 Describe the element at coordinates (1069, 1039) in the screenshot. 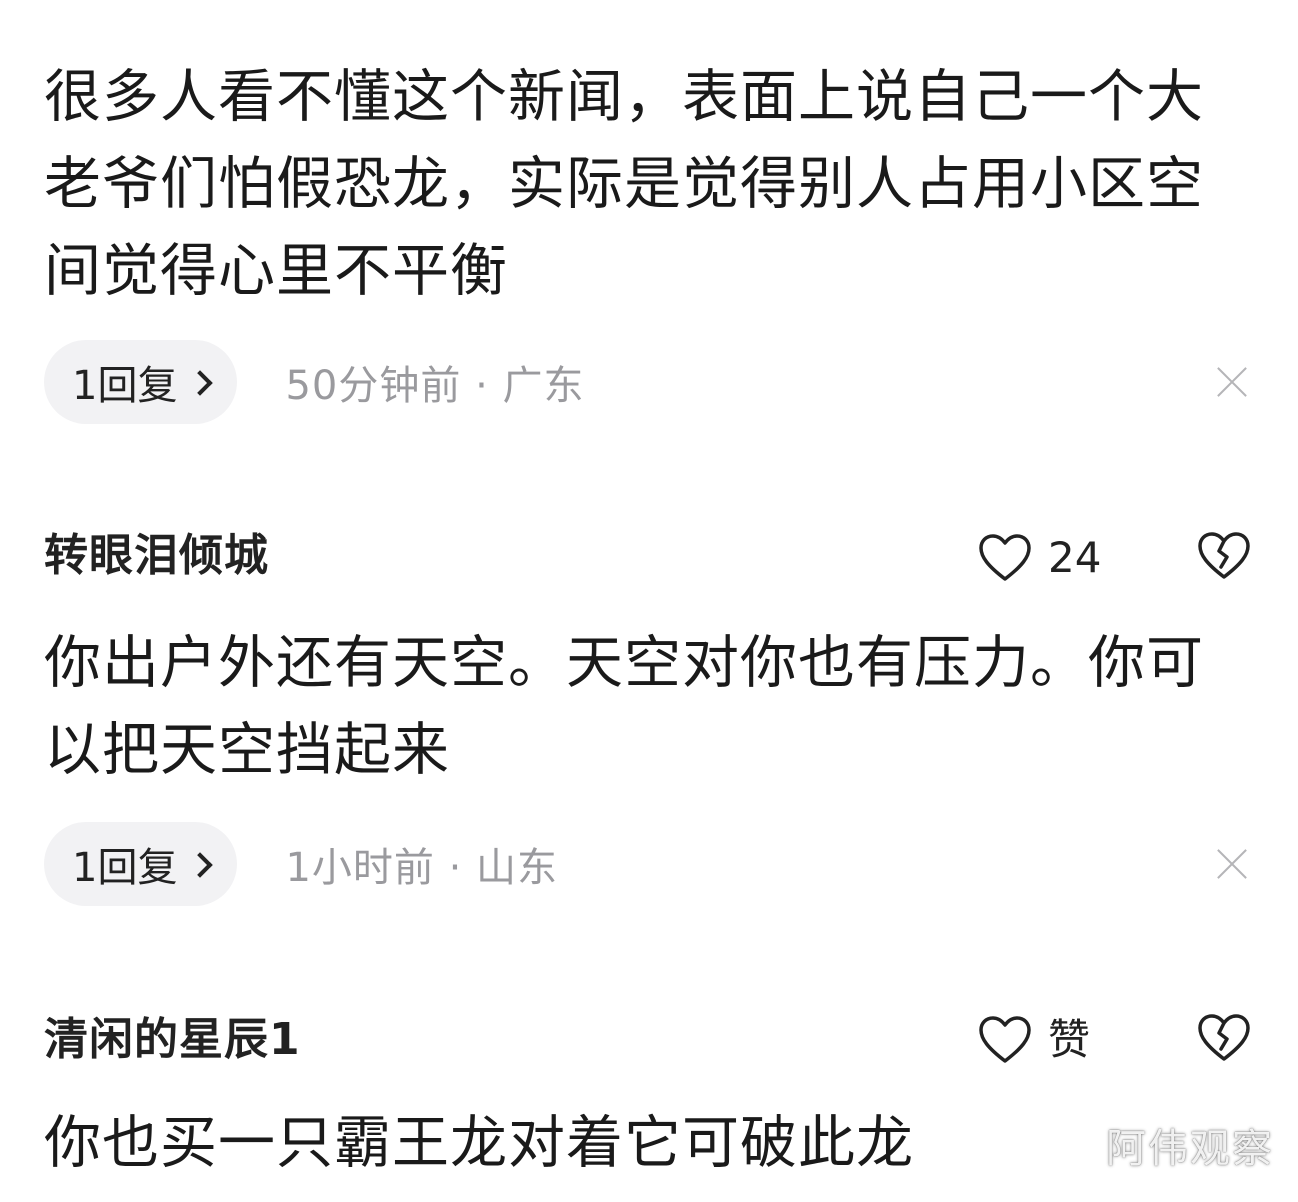

I see `like-count: 赞` at that location.